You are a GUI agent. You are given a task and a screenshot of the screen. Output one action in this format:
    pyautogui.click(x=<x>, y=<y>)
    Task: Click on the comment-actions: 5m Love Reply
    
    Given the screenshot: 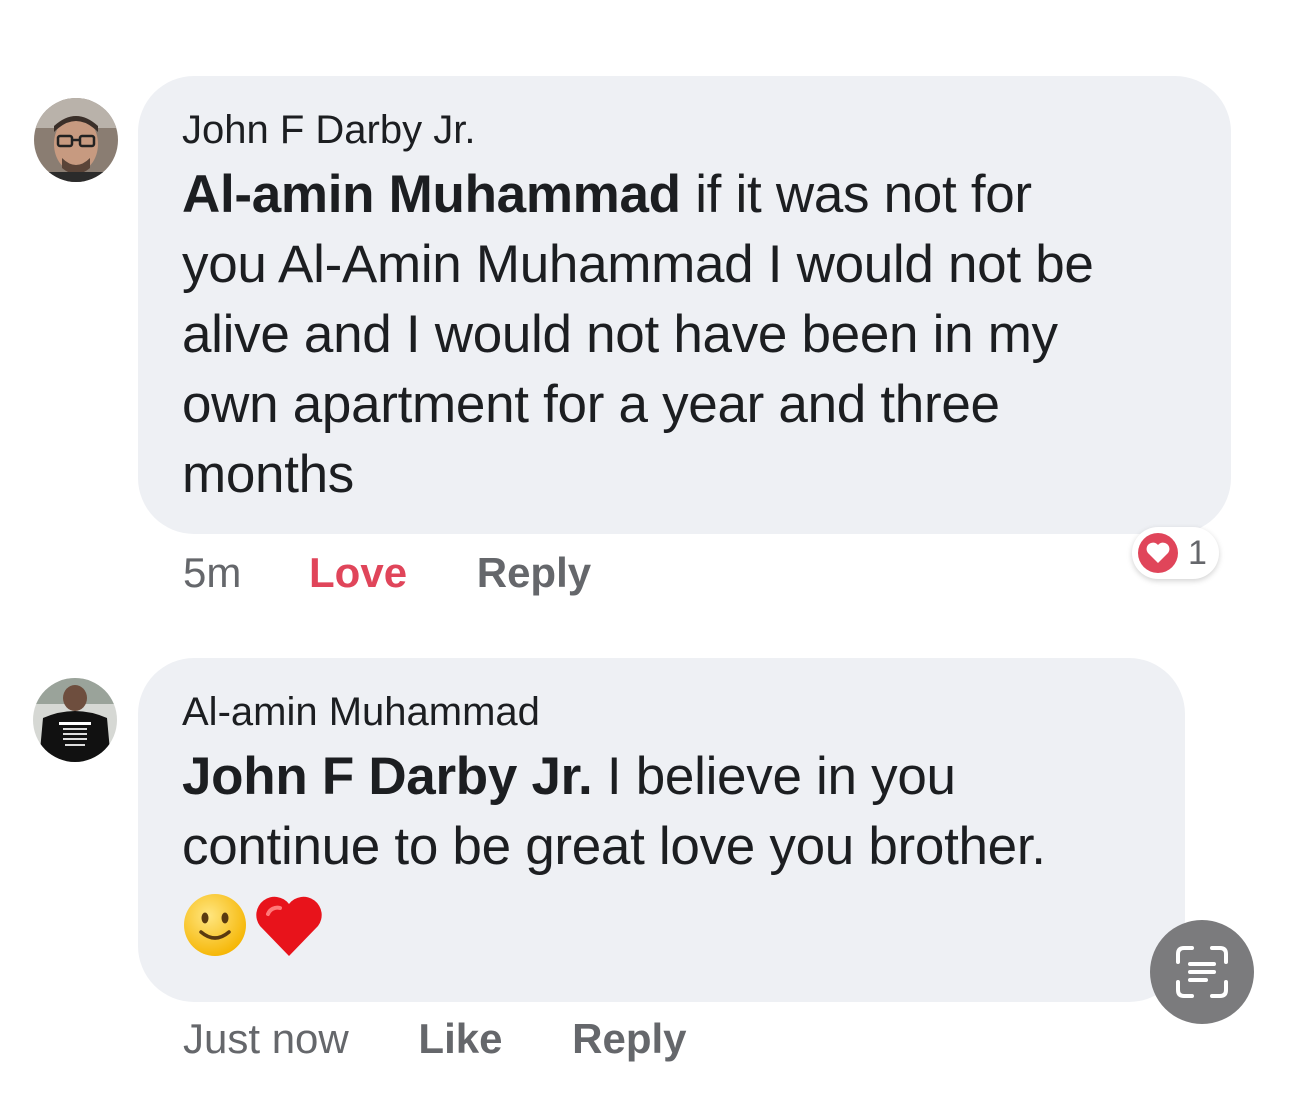 What is the action you would take?
    pyautogui.click(x=387, y=573)
    